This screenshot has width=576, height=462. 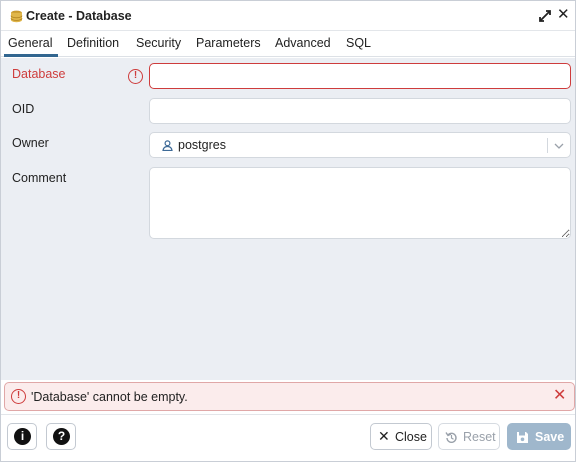 What do you see at coordinates (39, 74) in the screenshot?
I see `database-label: Database` at bounding box center [39, 74].